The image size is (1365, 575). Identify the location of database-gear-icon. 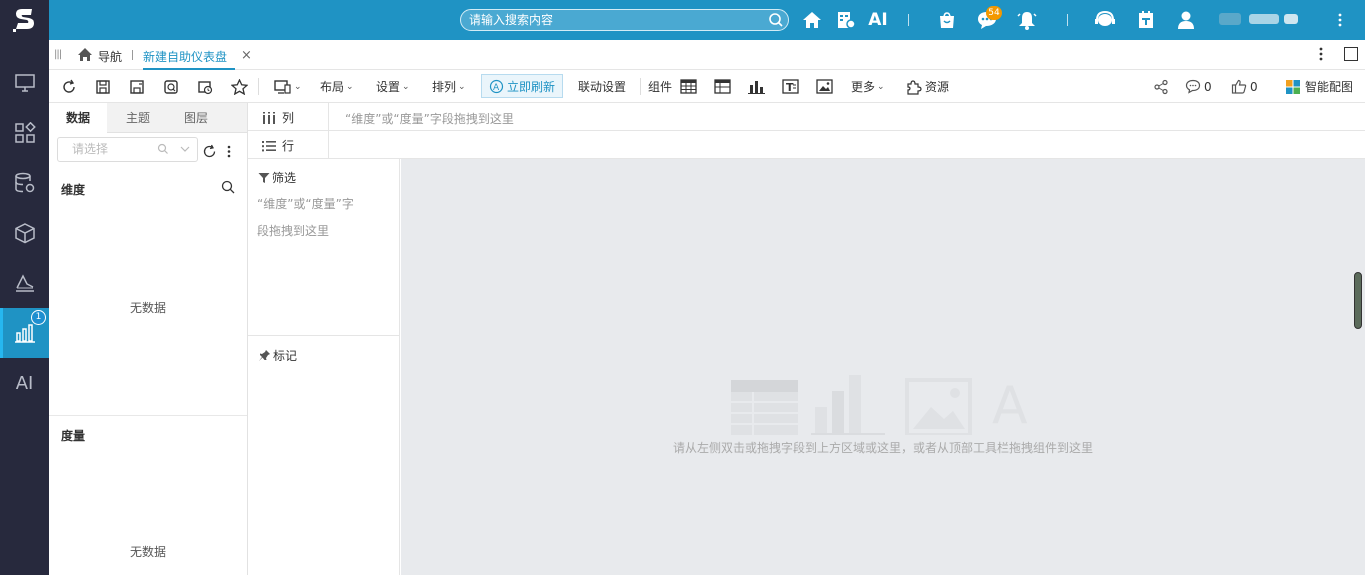
(24, 182).